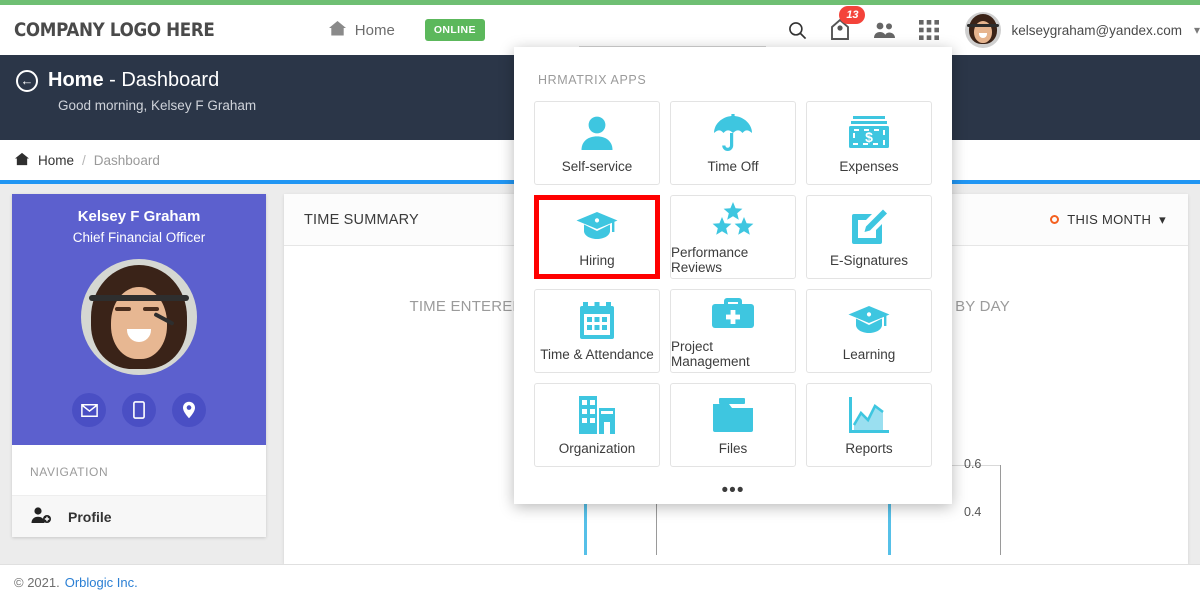 Image resolution: width=1200 pixels, height=600 pixels. What do you see at coordinates (973, 512) in the screenshot?
I see `chart-y-tick: 0.4` at bounding box center [973, 512].